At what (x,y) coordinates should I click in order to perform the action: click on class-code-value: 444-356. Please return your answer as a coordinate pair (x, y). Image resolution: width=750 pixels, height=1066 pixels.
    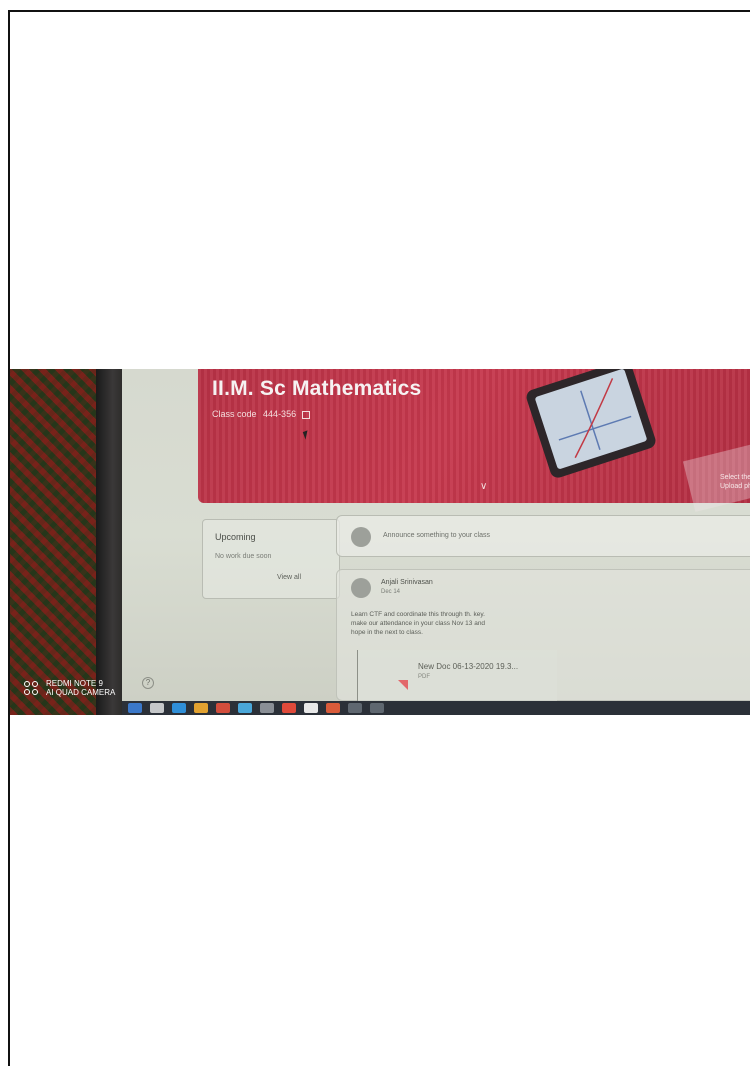
    Looking at the image, I should click on (280, 414).